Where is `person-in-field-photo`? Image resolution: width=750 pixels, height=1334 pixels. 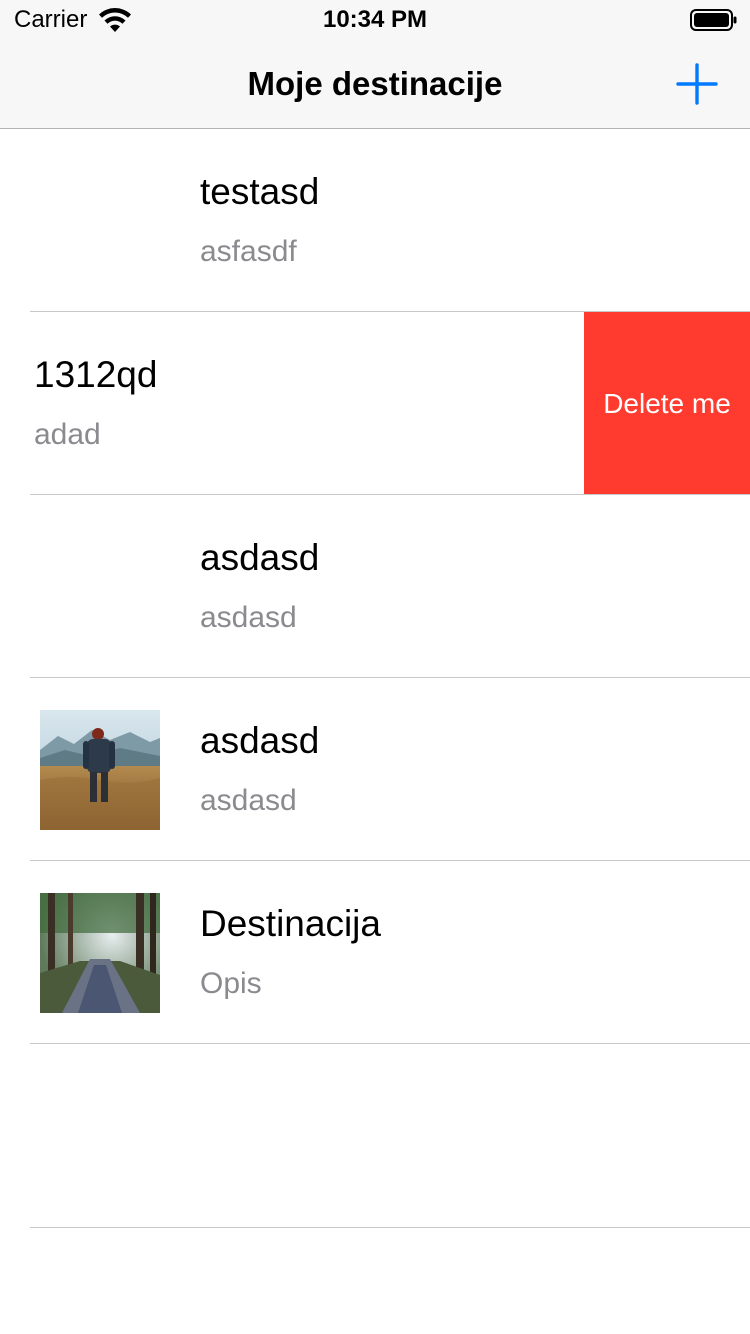 person-in-field-photo is located at coordinates (100, 770).